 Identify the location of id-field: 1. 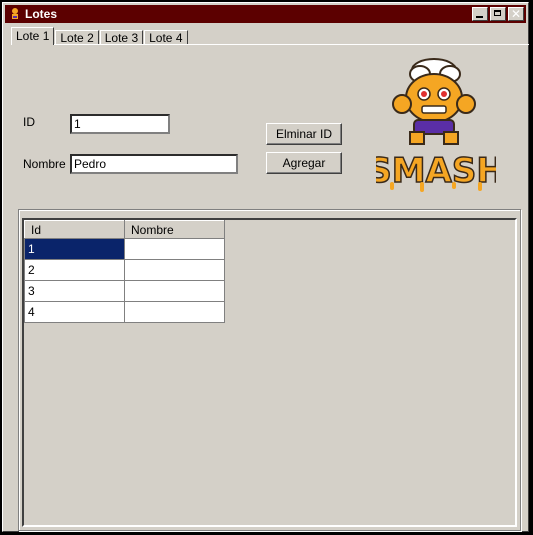
(120, 124).